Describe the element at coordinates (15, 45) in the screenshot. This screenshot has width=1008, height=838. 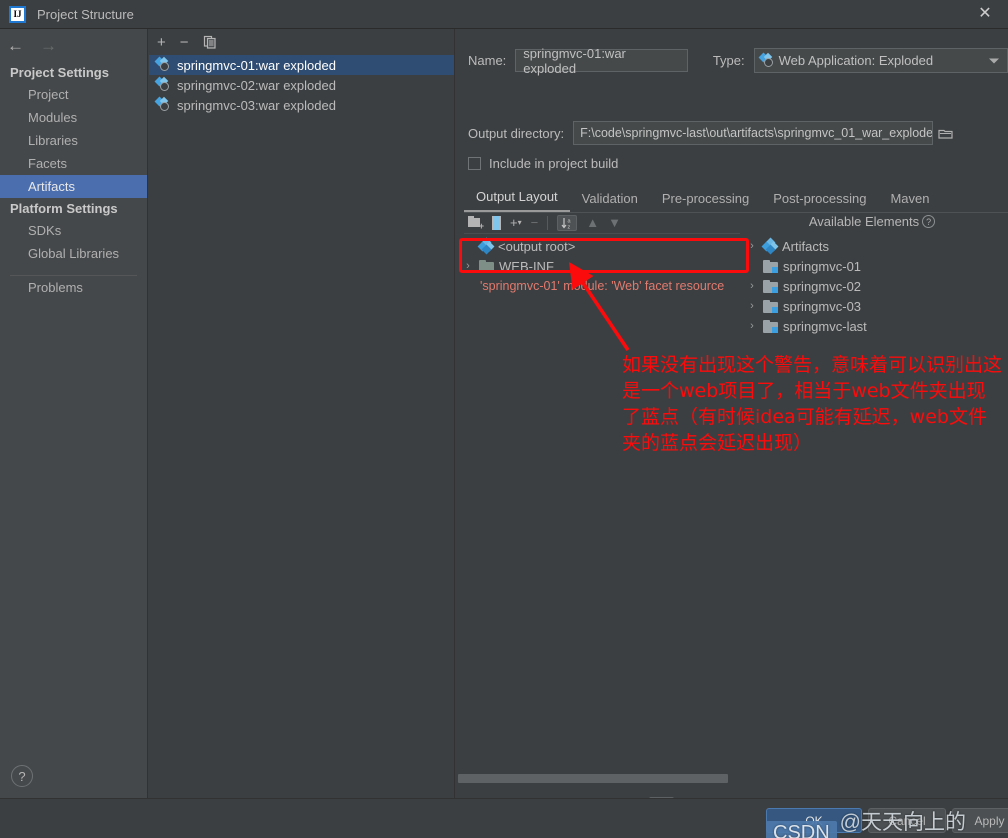
I see `back-arrow-icon: ←` at that location.